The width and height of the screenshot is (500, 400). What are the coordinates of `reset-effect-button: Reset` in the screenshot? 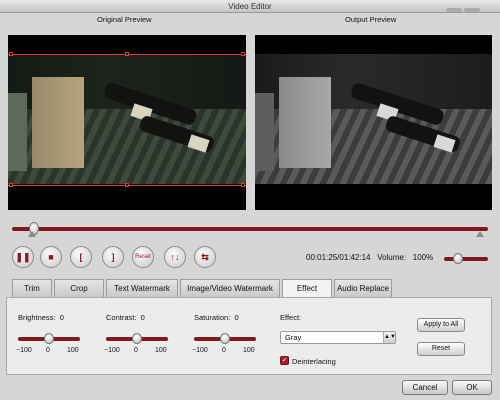 It's located at (441, 349).